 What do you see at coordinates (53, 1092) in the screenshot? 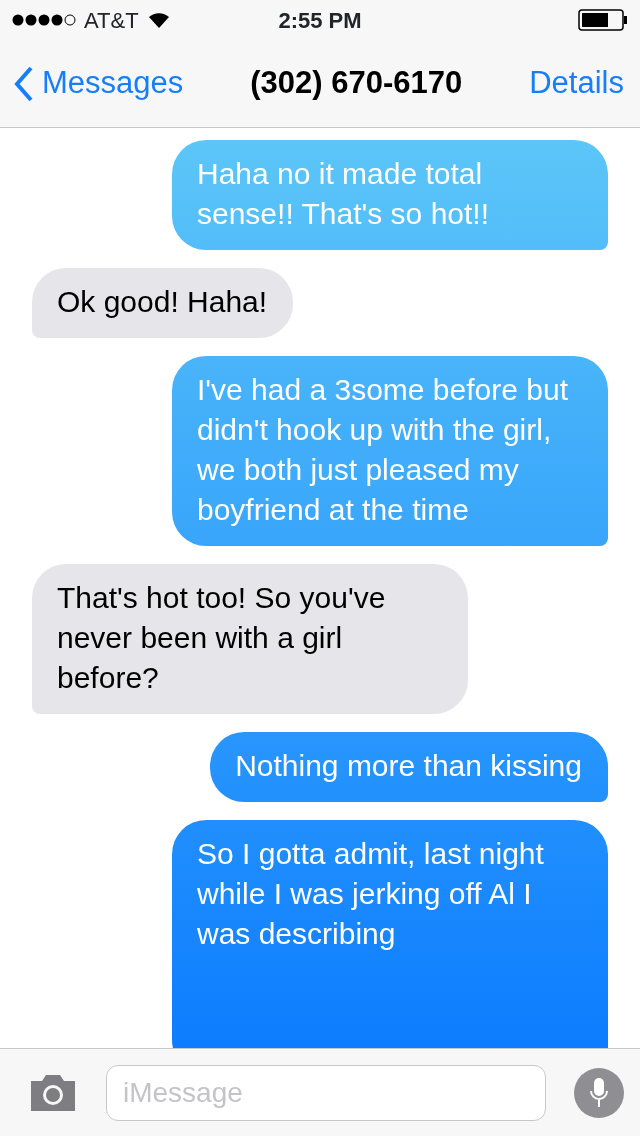
I see `camera-icon` at bounding box center [53, 1092].